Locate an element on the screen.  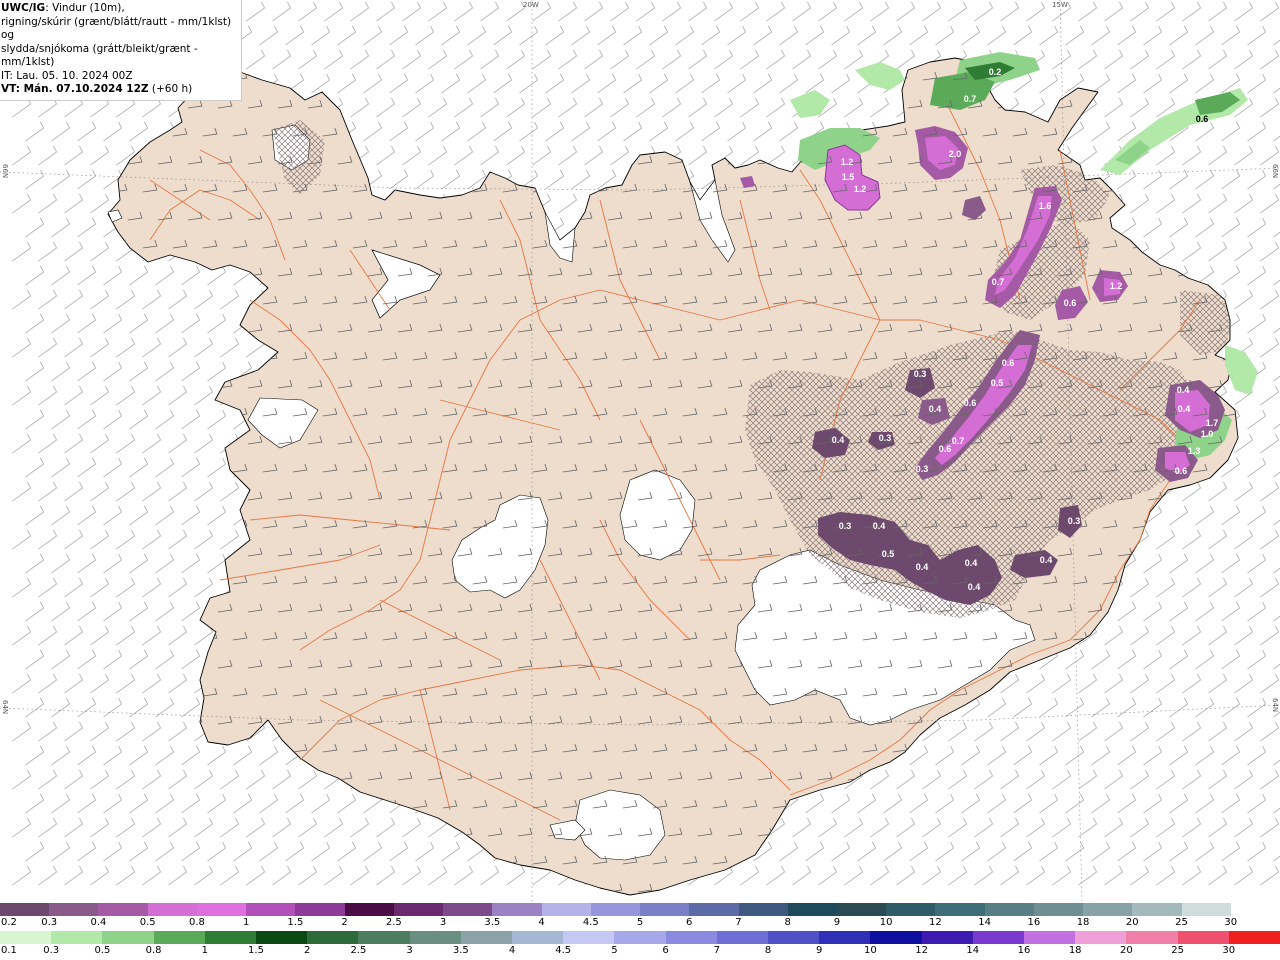
legend-tick-label: 0.1 is located at coordinates (9, 950).